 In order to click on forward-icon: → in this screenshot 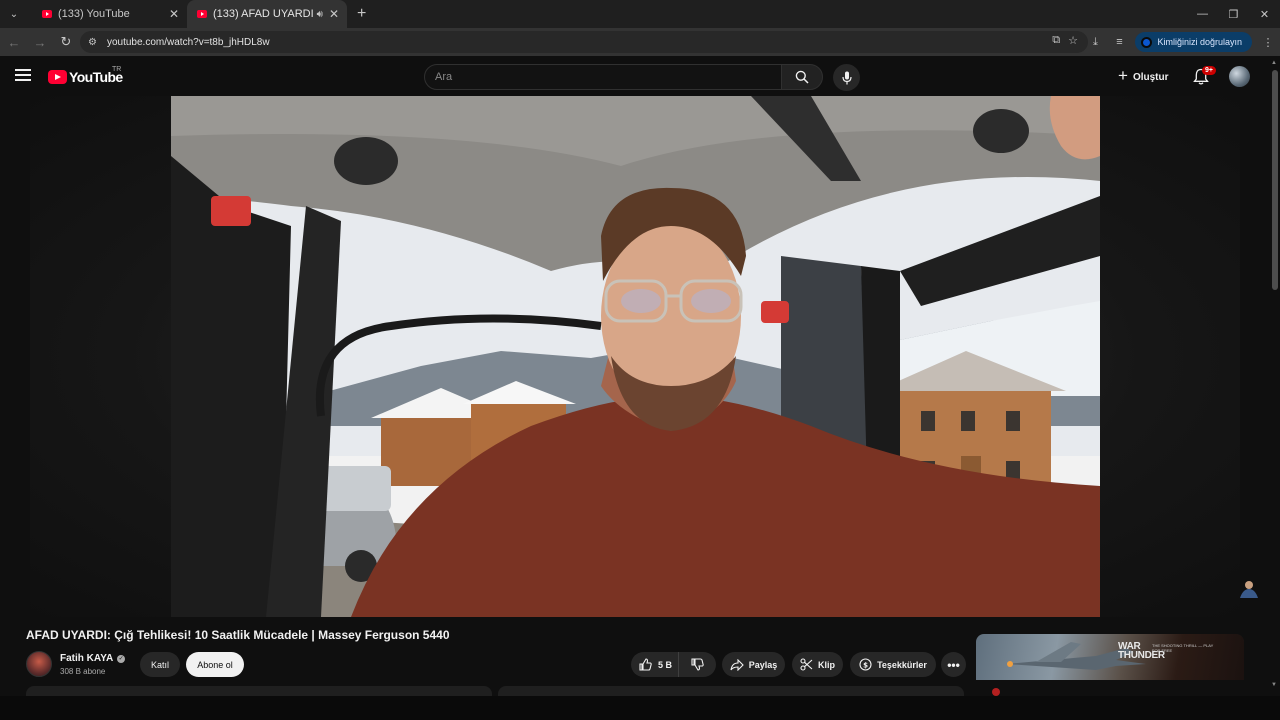, I will do `click(40, 42)`.